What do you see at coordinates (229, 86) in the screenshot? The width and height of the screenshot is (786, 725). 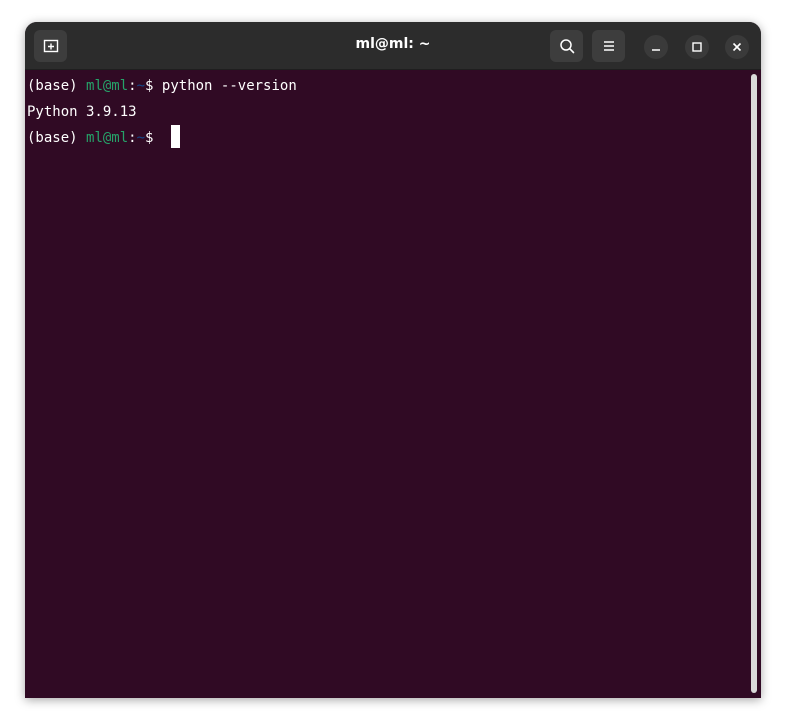 I see `command-text: python --version` at bounding box center [229, 86].